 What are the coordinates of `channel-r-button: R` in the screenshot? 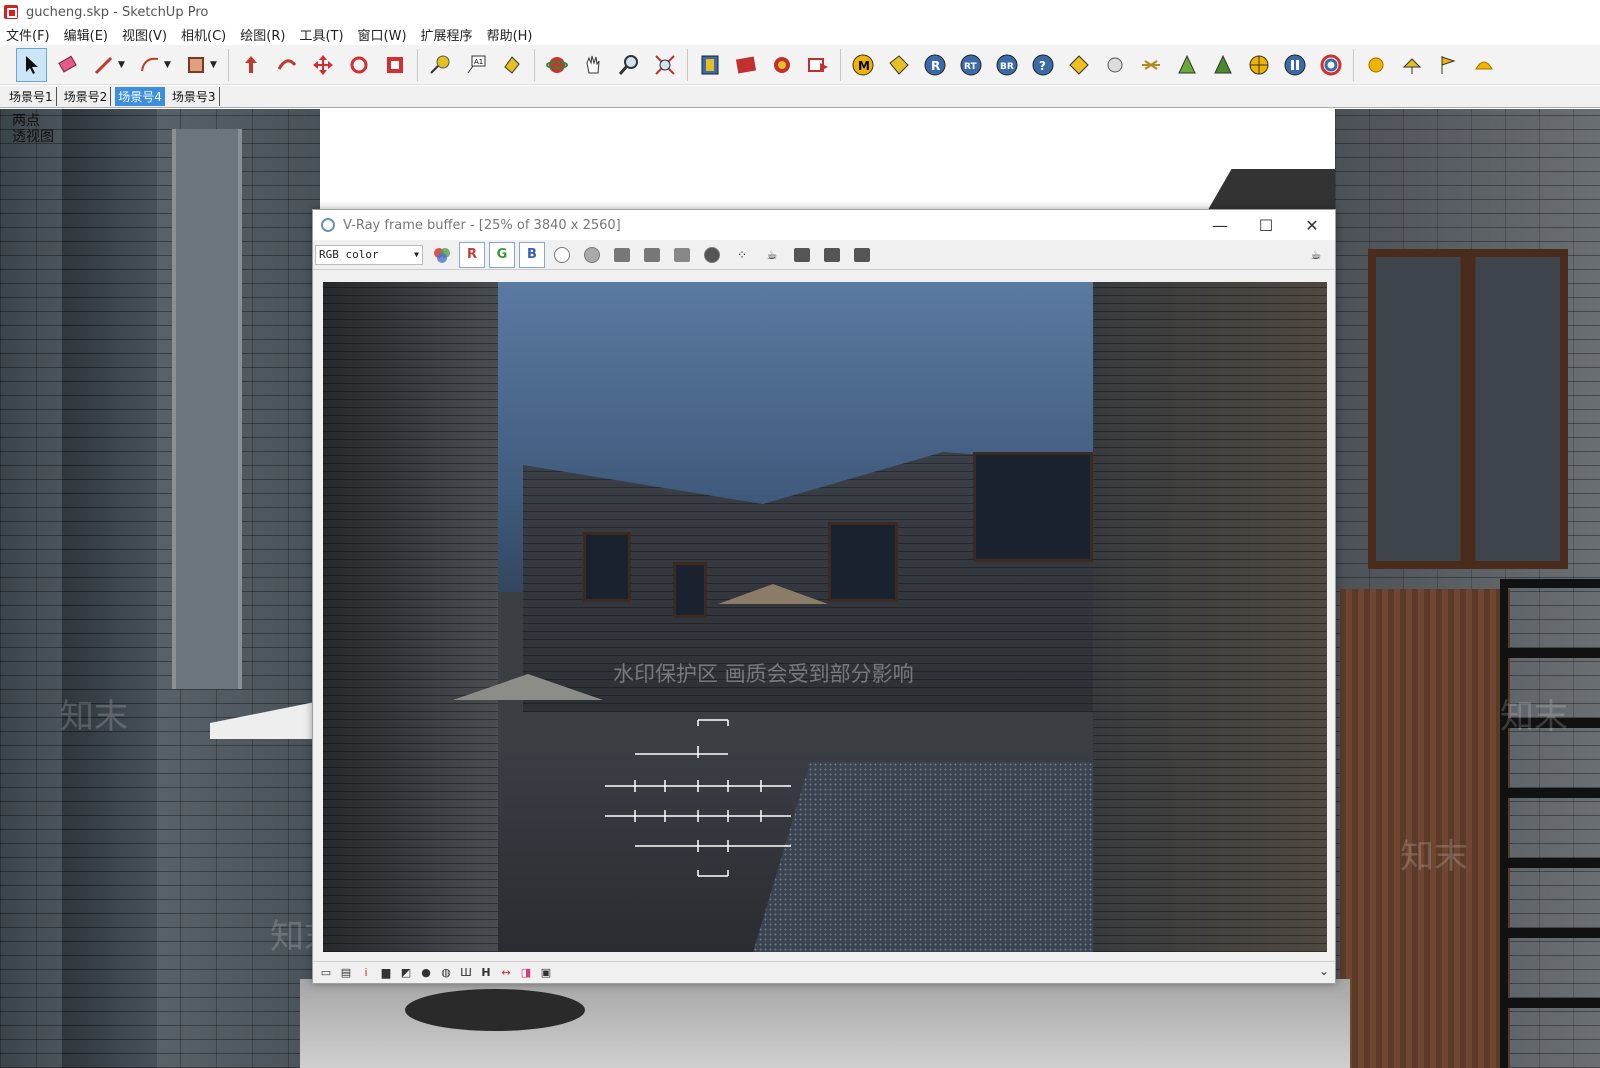 It's located at (472, 254).